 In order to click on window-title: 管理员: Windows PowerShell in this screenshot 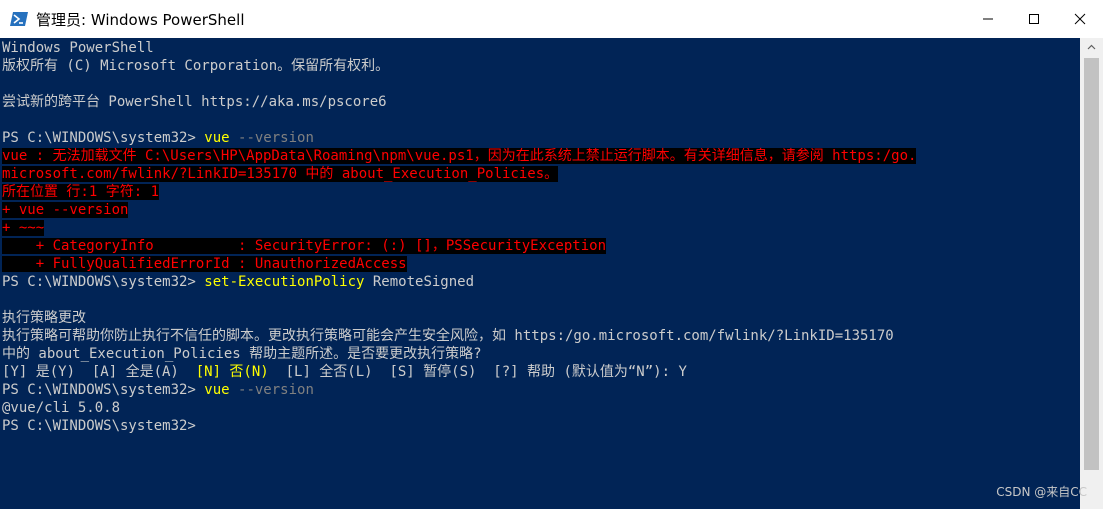, I will do `click(140, 19)`.